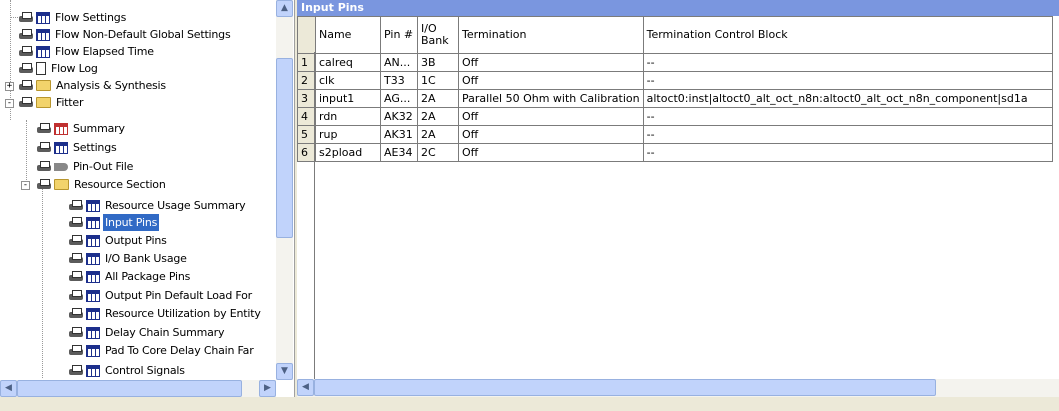 This screenshot has height=411, width=1059. I want to click on folder-icon, so click(43, 85).